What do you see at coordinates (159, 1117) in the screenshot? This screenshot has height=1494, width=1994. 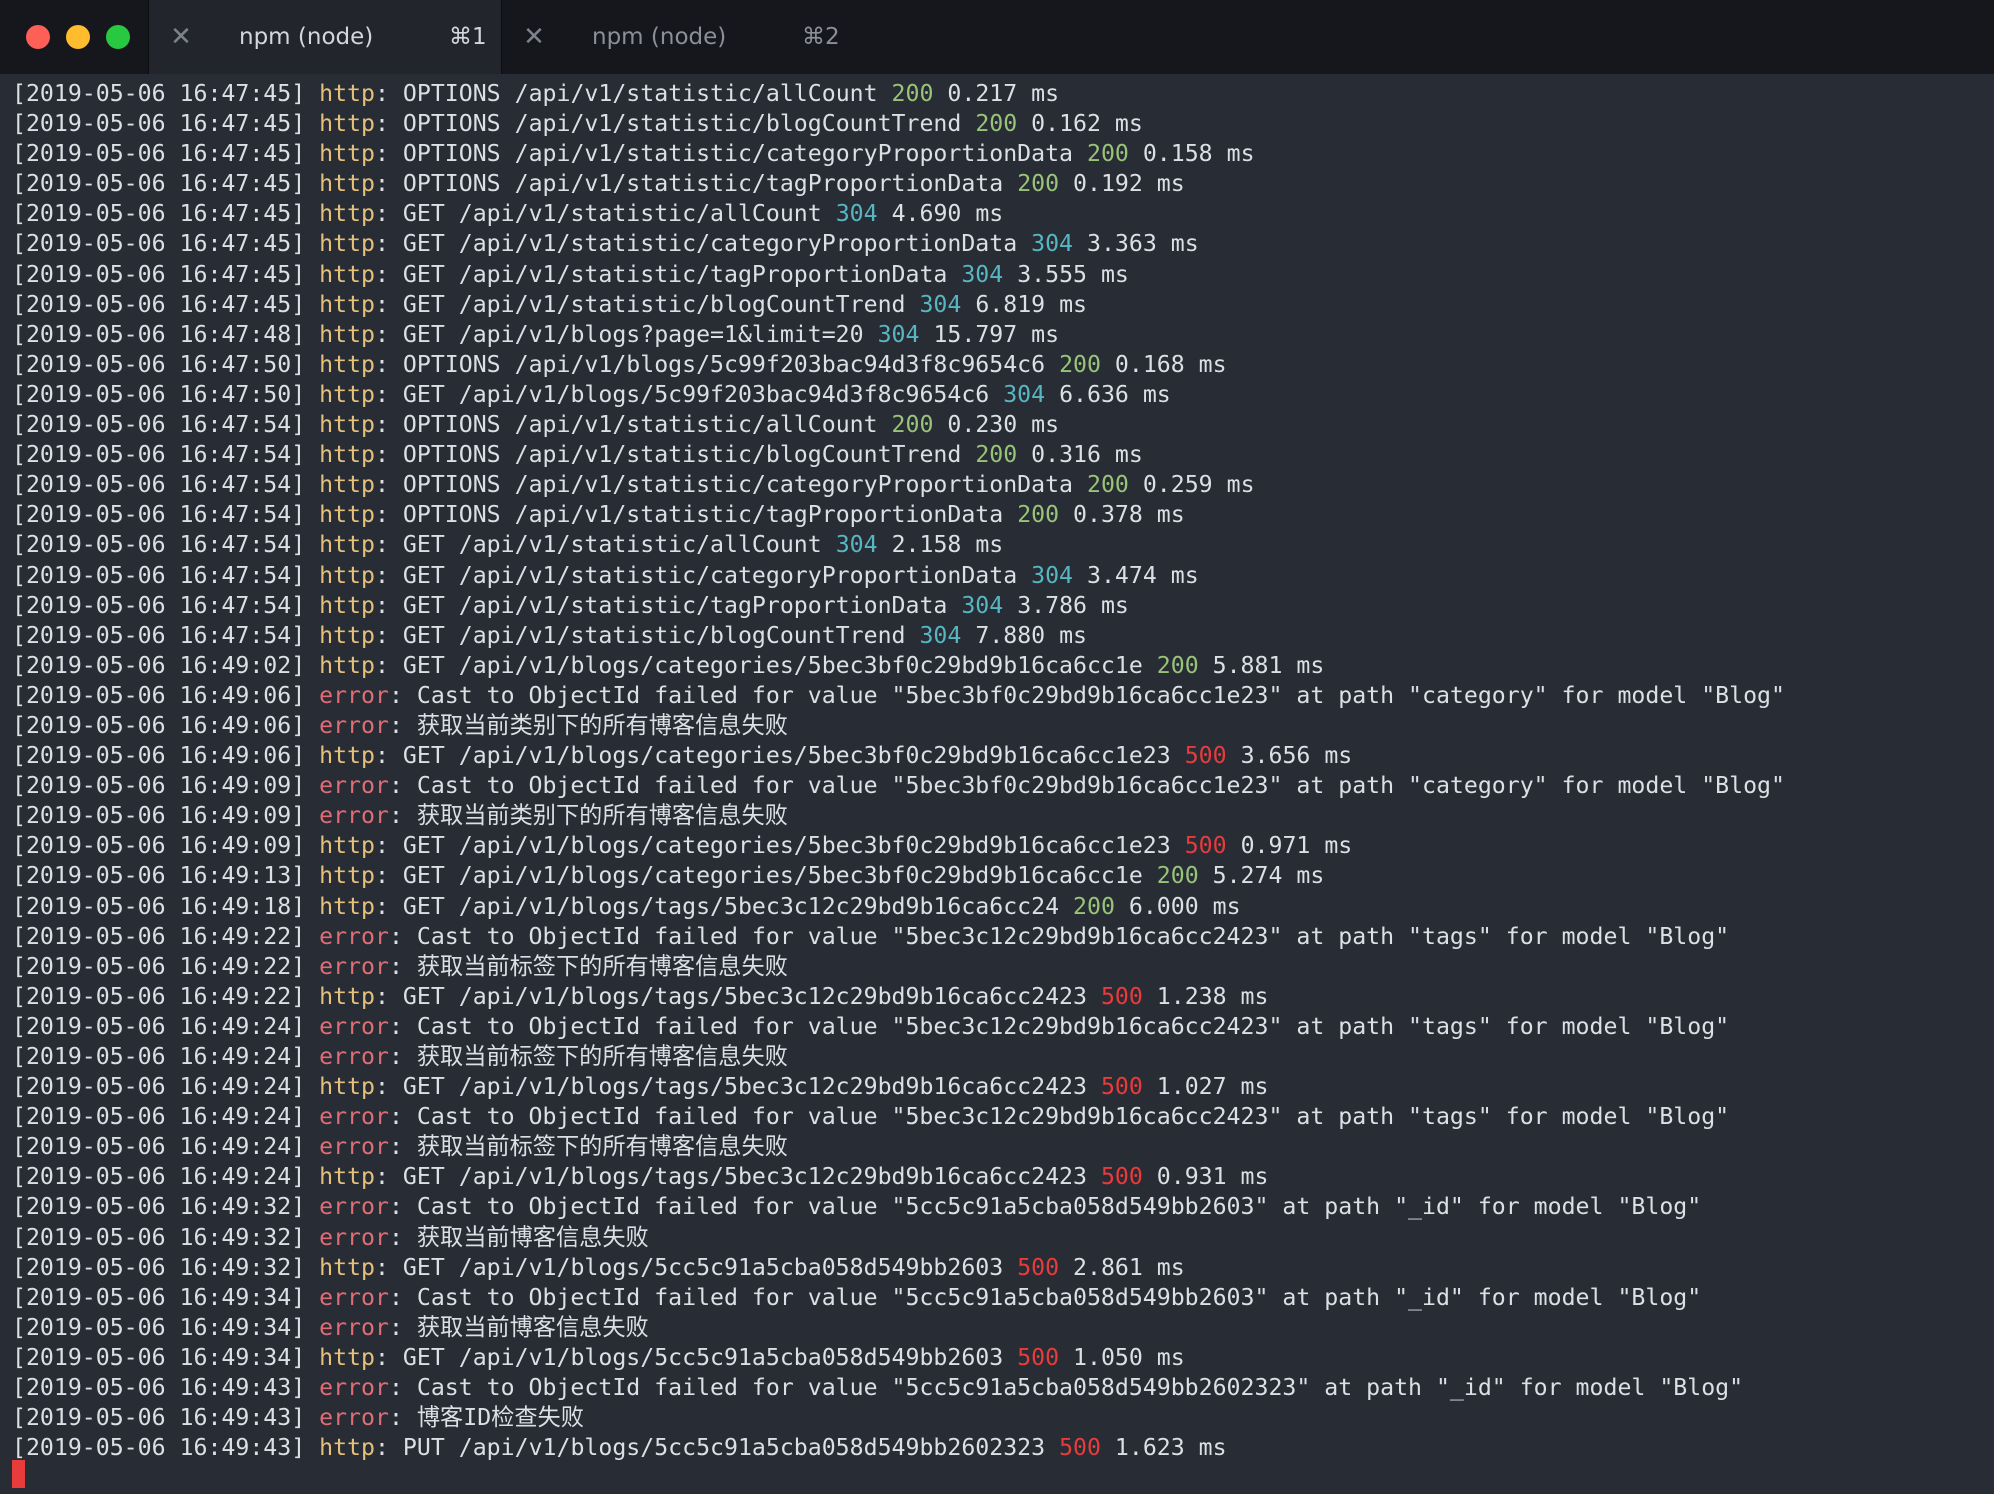 I see `log-timestamp: [2019-05-06 16:49:24]` at bounding box center [159, 1117].